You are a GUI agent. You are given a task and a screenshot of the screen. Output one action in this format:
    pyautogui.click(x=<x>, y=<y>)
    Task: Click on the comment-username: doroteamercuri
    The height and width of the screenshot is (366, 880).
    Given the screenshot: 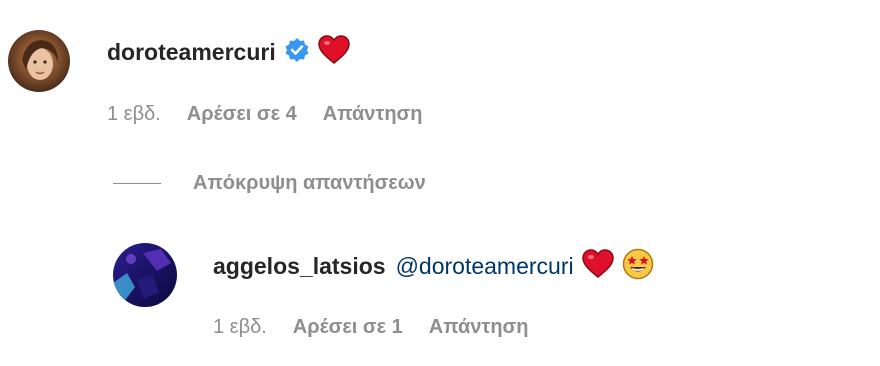 What is the action you would take?
    pyautogui.click(x=191, y=52)
    